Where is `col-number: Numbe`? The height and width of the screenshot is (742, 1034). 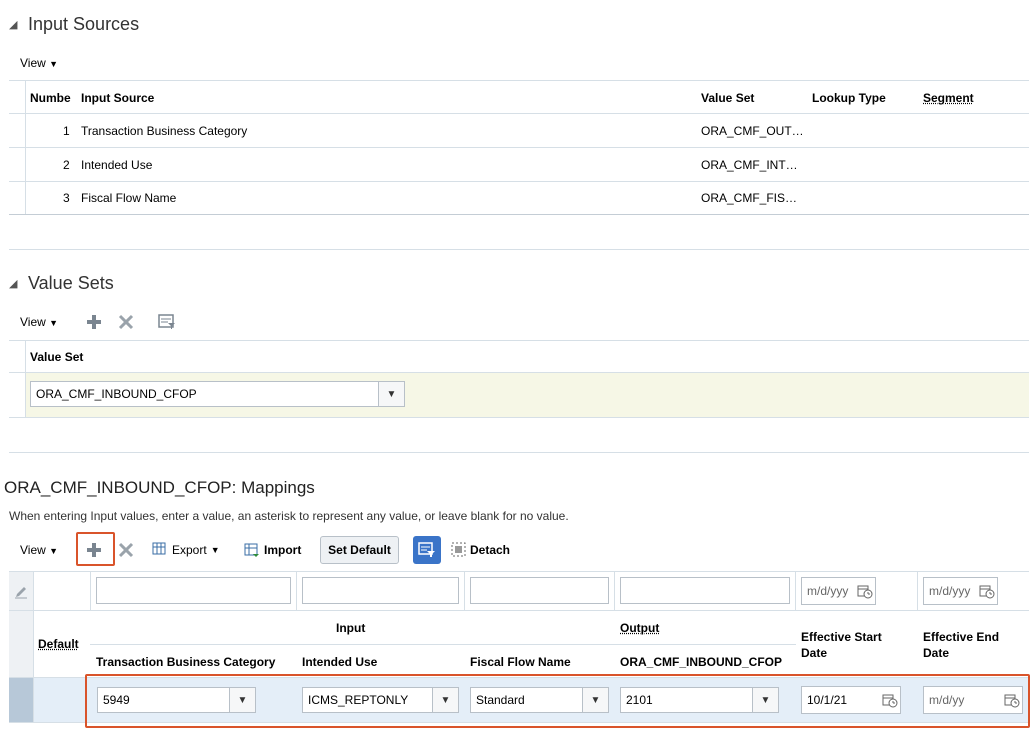 col-number: Numbe is located at coordinates (50, 98).